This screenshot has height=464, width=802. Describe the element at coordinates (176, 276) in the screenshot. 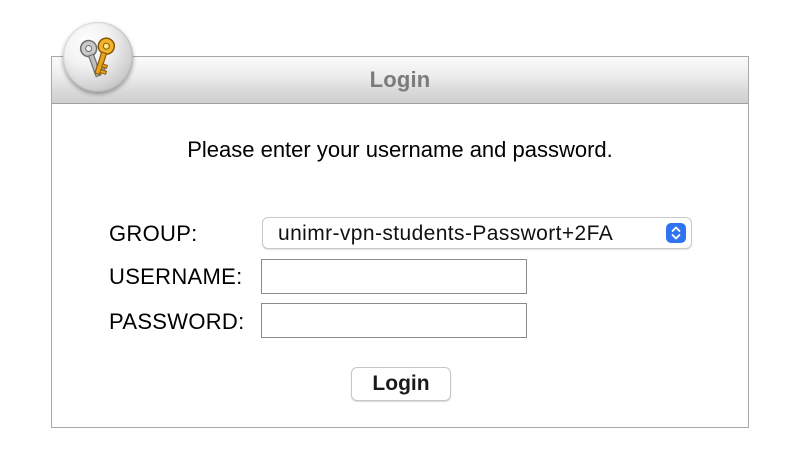

I see `username-label: USERNAME:` at that location.